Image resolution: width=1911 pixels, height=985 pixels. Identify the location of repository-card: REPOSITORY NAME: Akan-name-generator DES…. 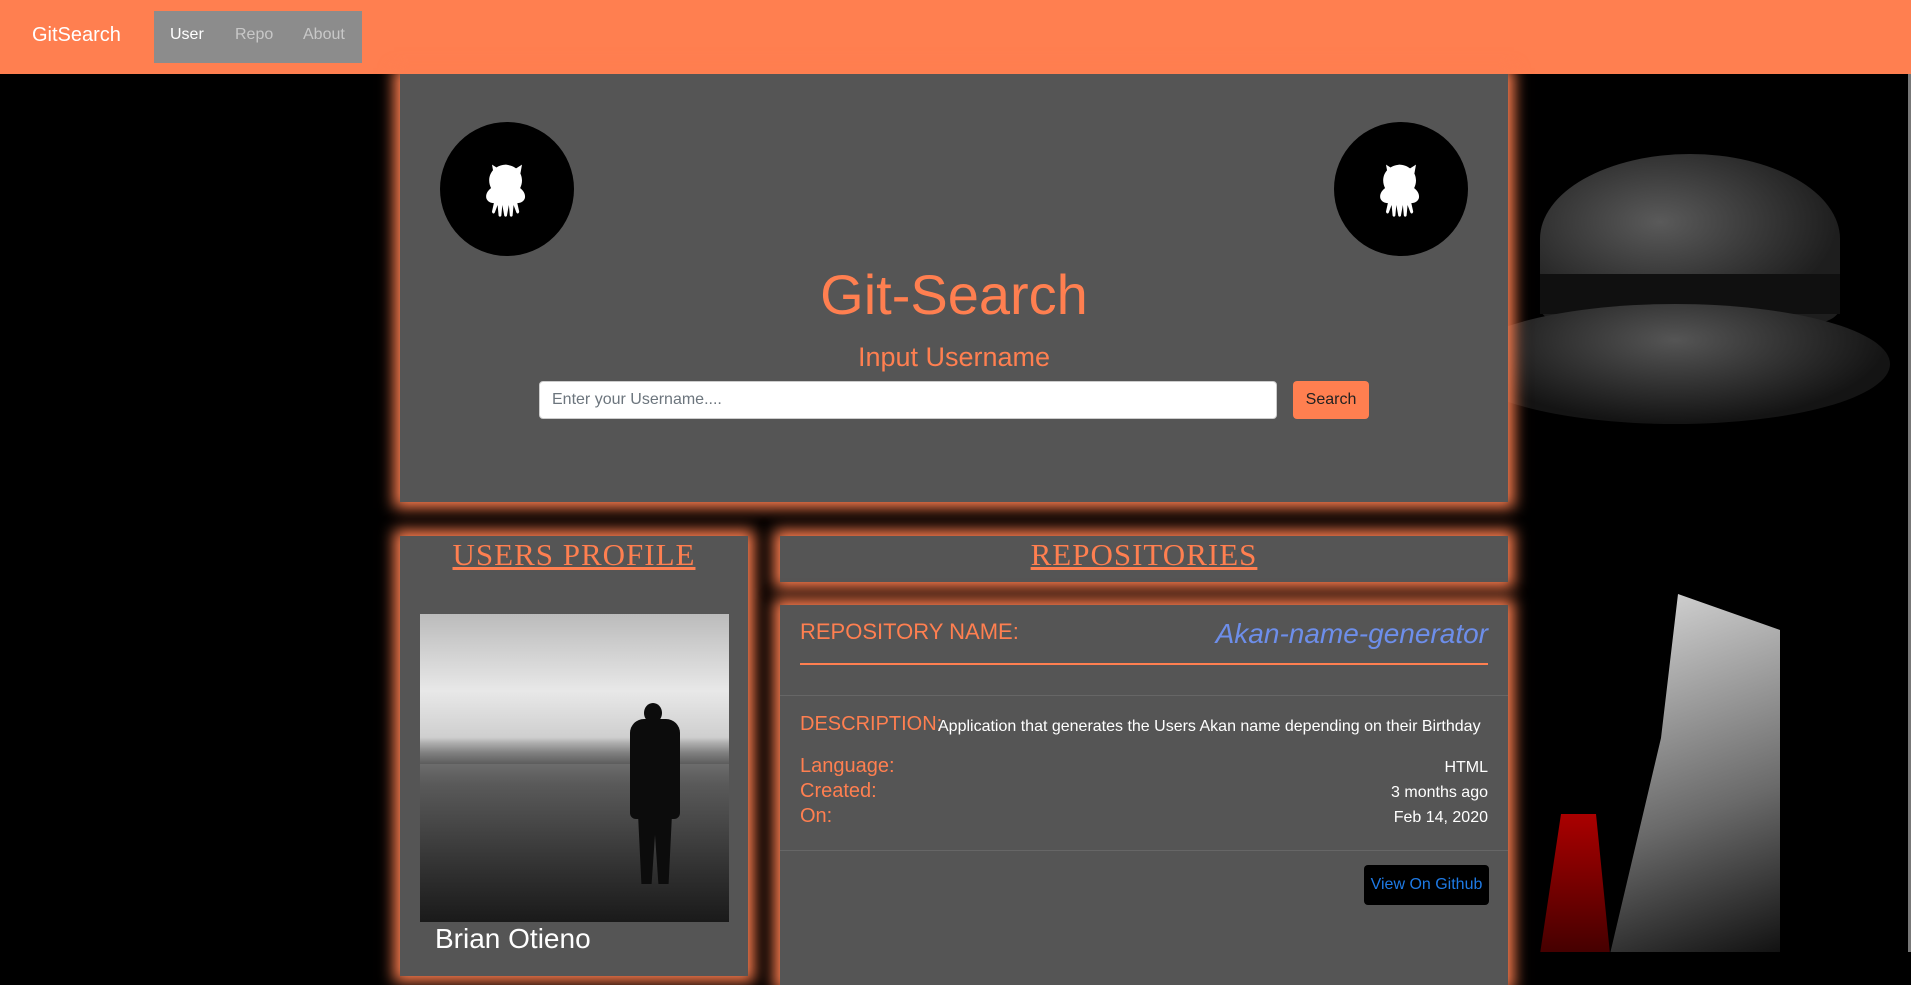
(1144, 795).